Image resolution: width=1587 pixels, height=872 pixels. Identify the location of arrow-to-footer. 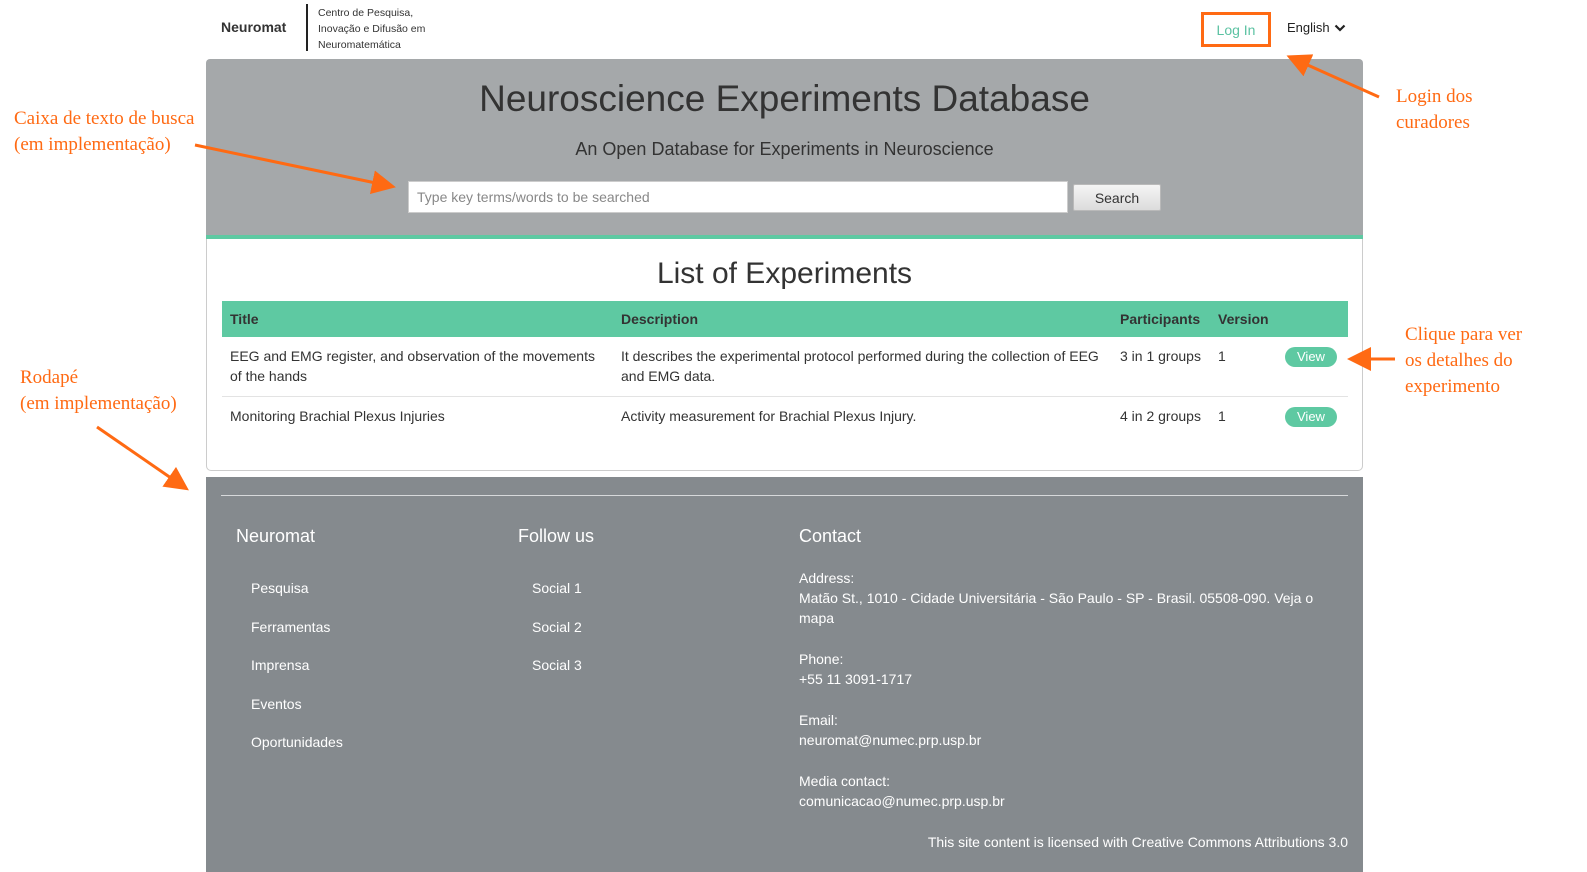
(142, 458).